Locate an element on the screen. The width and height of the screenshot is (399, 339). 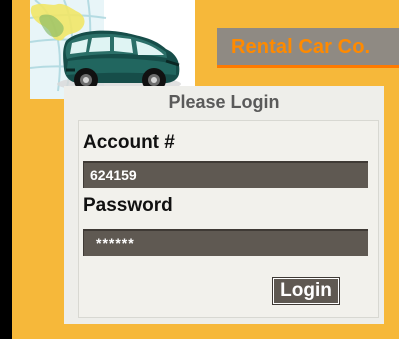
account-label: Account # is located at coordinates (129, 142).